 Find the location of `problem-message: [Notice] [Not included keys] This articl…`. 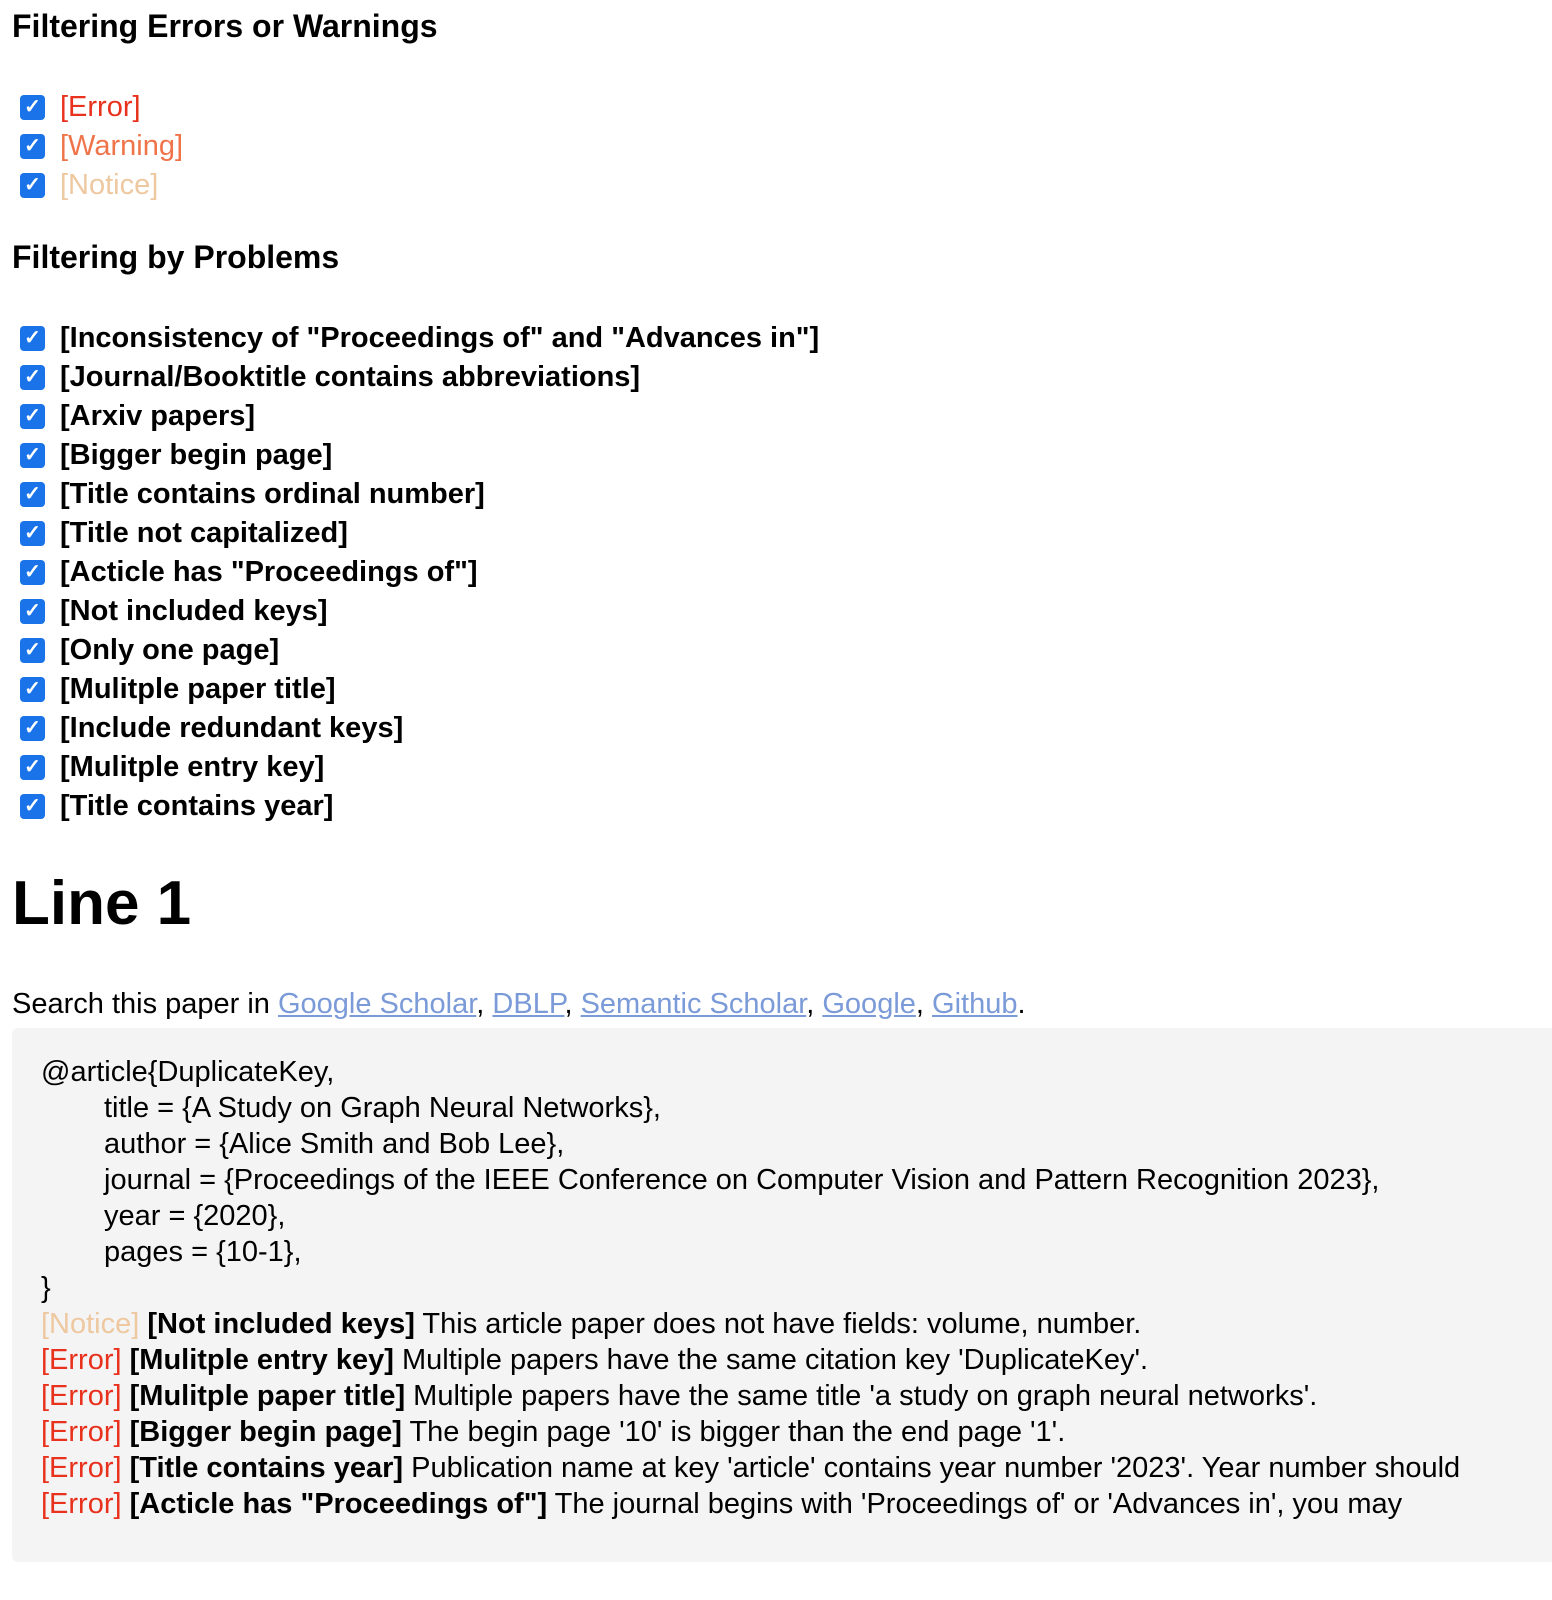

problem-message: [Notice] [Not included keys] This articl… is located at coordinates (796, 1324).